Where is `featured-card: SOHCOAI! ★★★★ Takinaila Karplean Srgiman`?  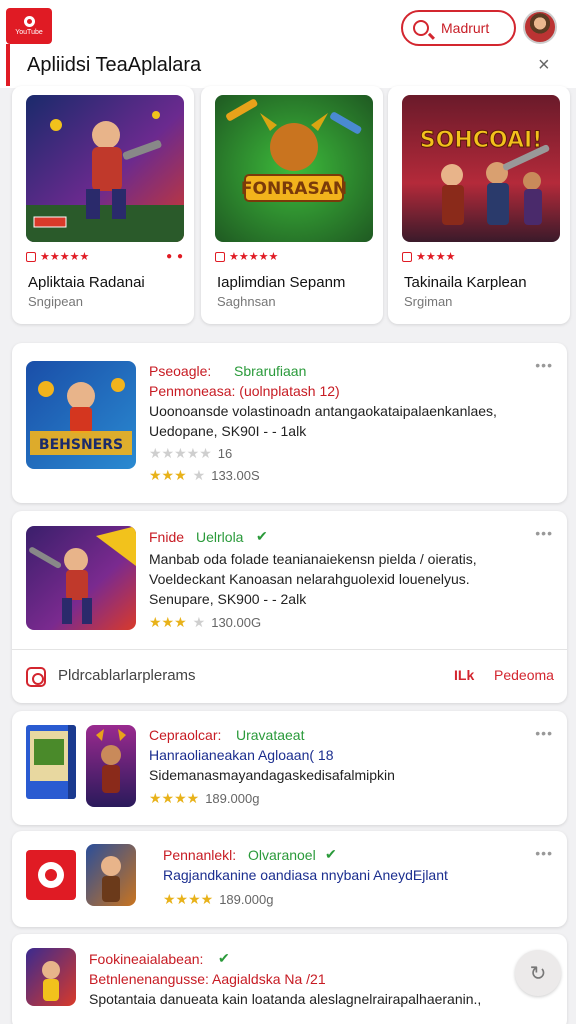
featured-card: SOHCOAI! ★★★★ Takinaila Karplean Srgiman is located at coordinates (479, 205).